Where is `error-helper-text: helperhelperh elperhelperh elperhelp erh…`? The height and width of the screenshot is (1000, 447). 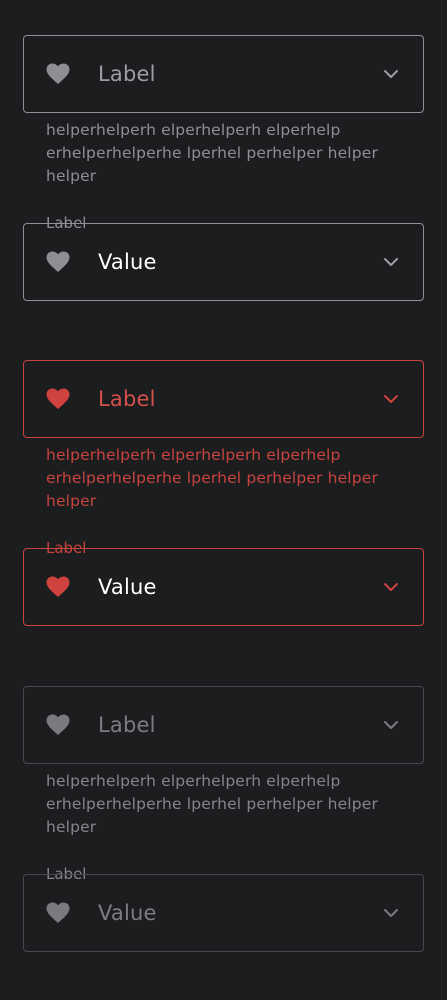
error-helper-text: helperhelperh elperhelperh elperhelp erh… is located at coordinates (212, 478).